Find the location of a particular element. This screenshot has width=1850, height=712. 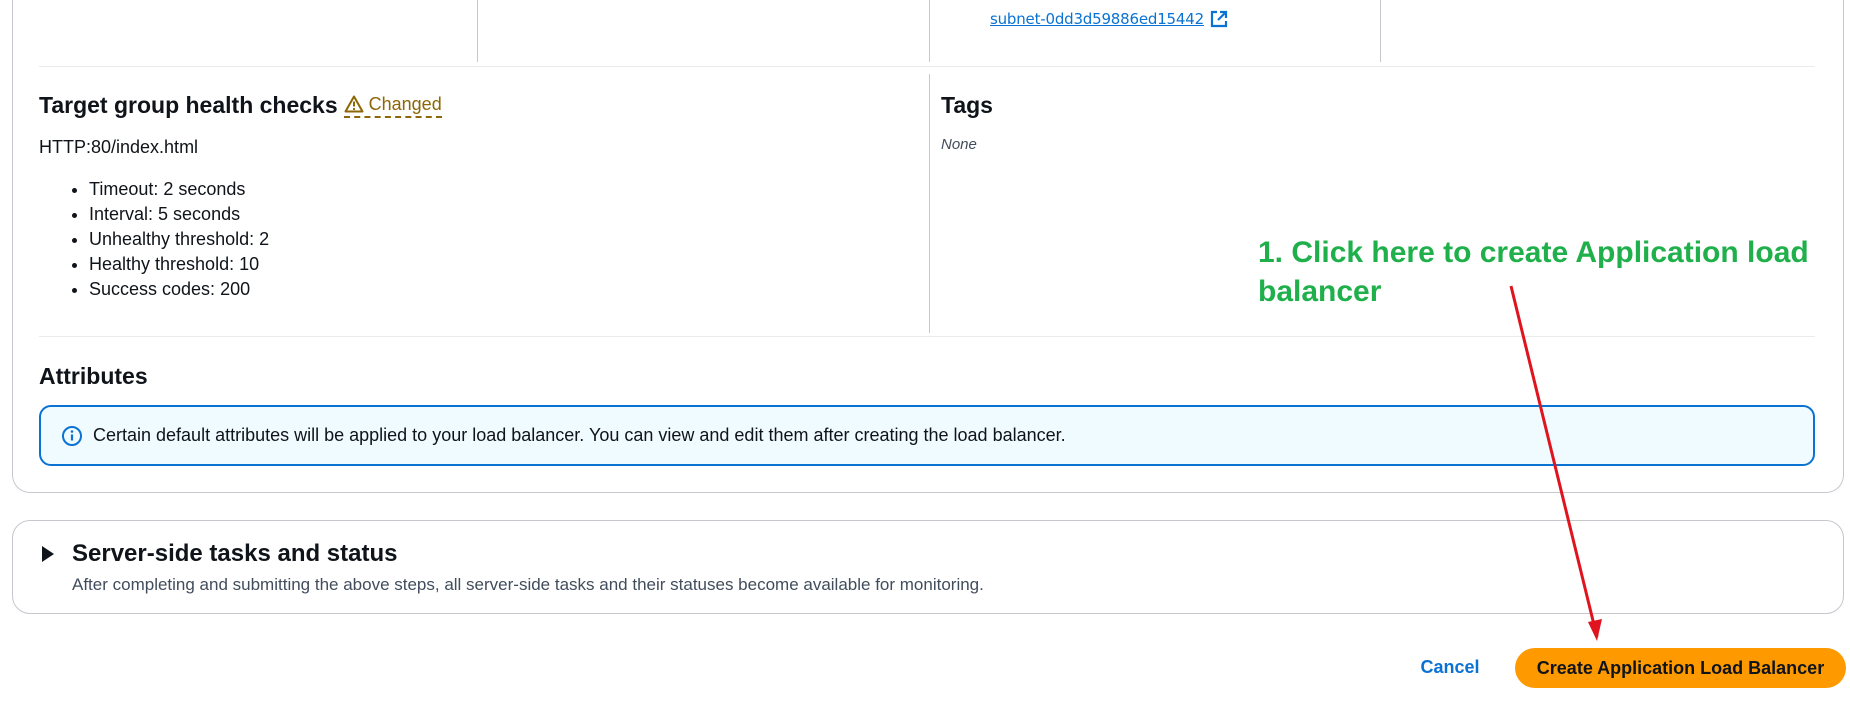

create-load-balancer-button: Create Application Load Balancer is located at coordinates (1680, 668).